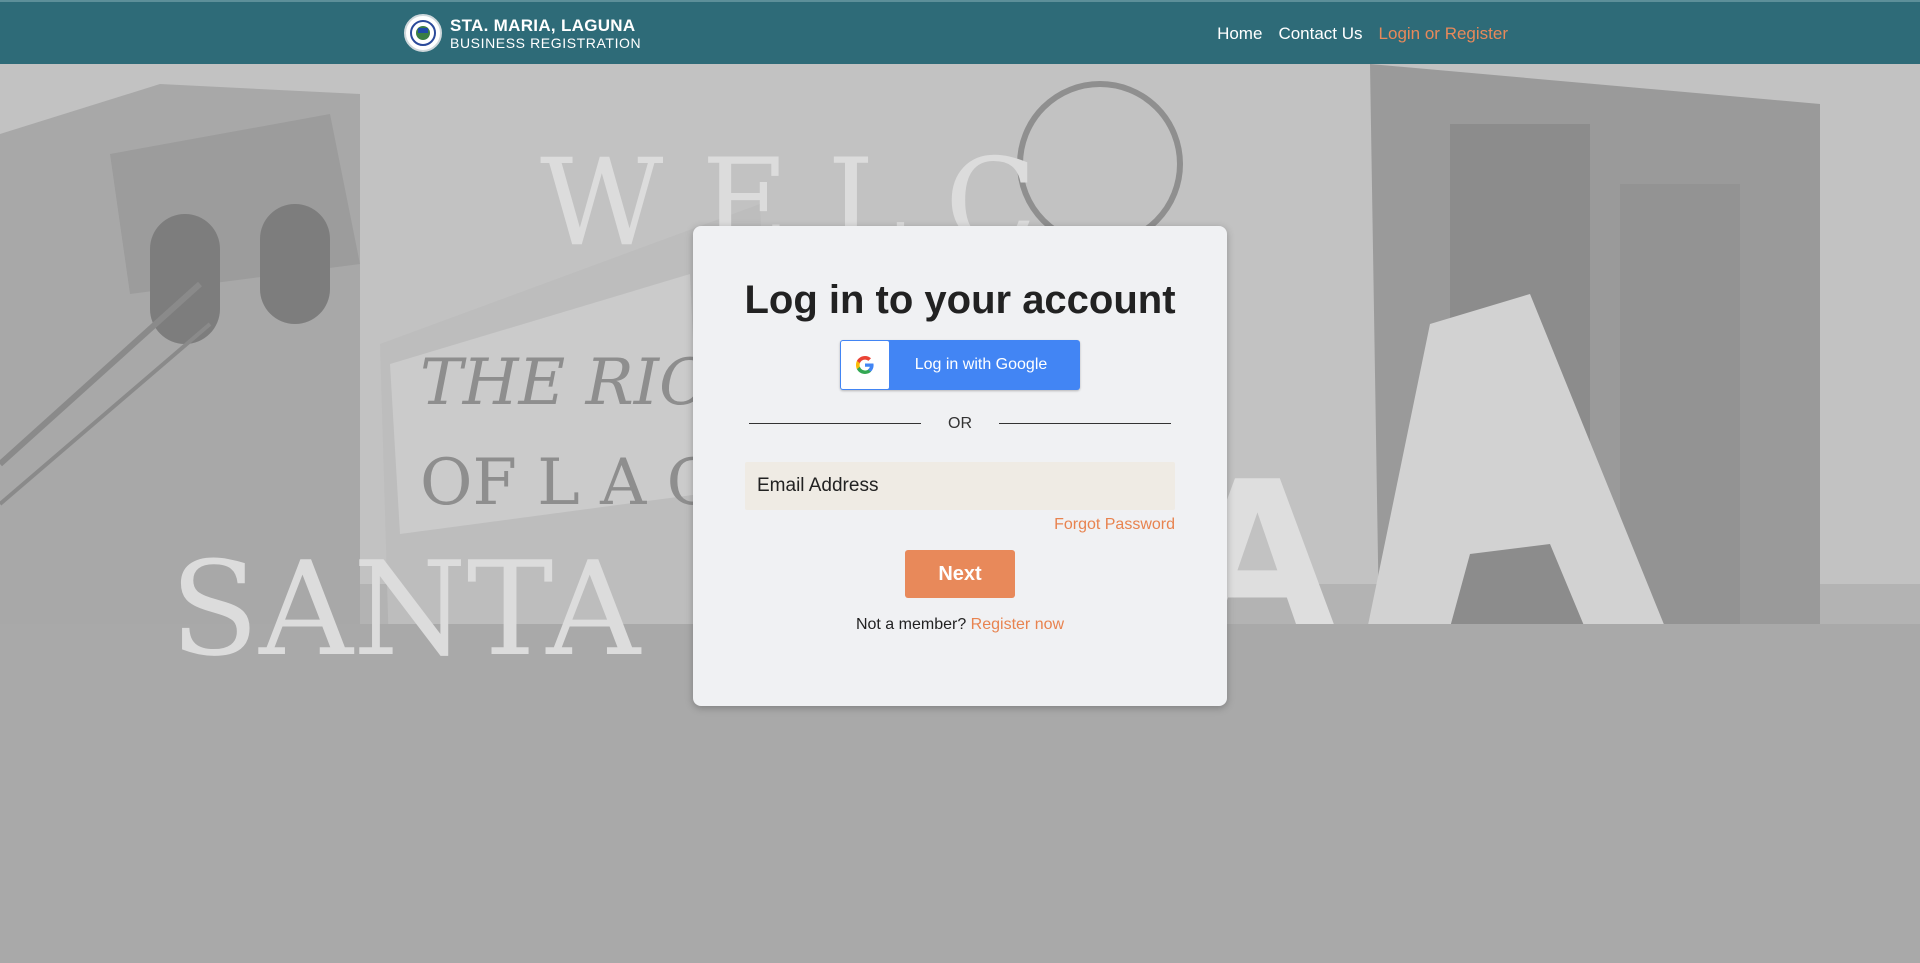 The image size is (1920, 963). I want to click on brand-text: STA. MARIA, LAGUNA BUSINESS REGISTRATION, so click(545, 33).